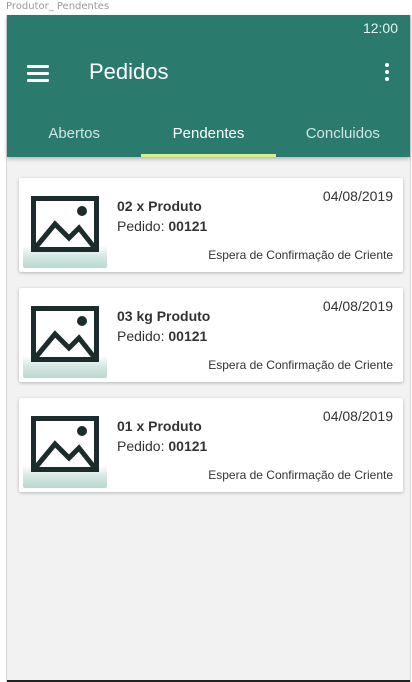 The height and width of the screenshot is (682, 412). What do you see at coordinates (58, 6) in the screenshot?
I see `artboard-title: Produtor_ Pendentes` at bounding box center [58, 6].